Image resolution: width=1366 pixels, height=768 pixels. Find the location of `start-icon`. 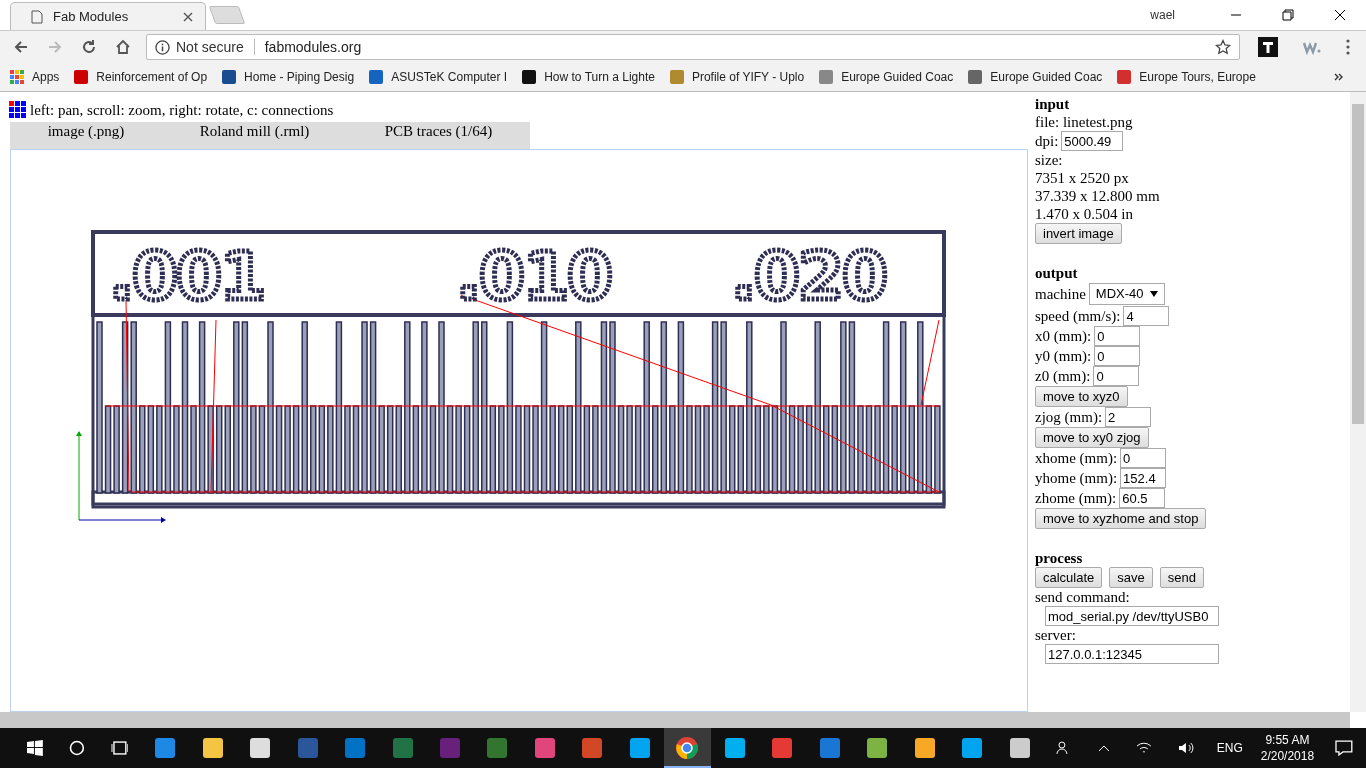

start-icon is located at coordinates (35, 748).